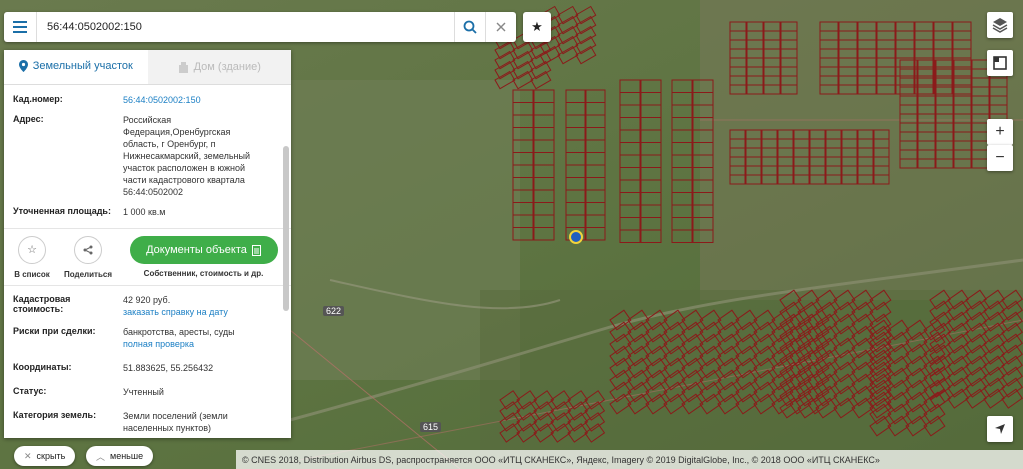  Describe the element at coordinates (23, 66) in the screenshot. I see `map-pin-icon` at that location.